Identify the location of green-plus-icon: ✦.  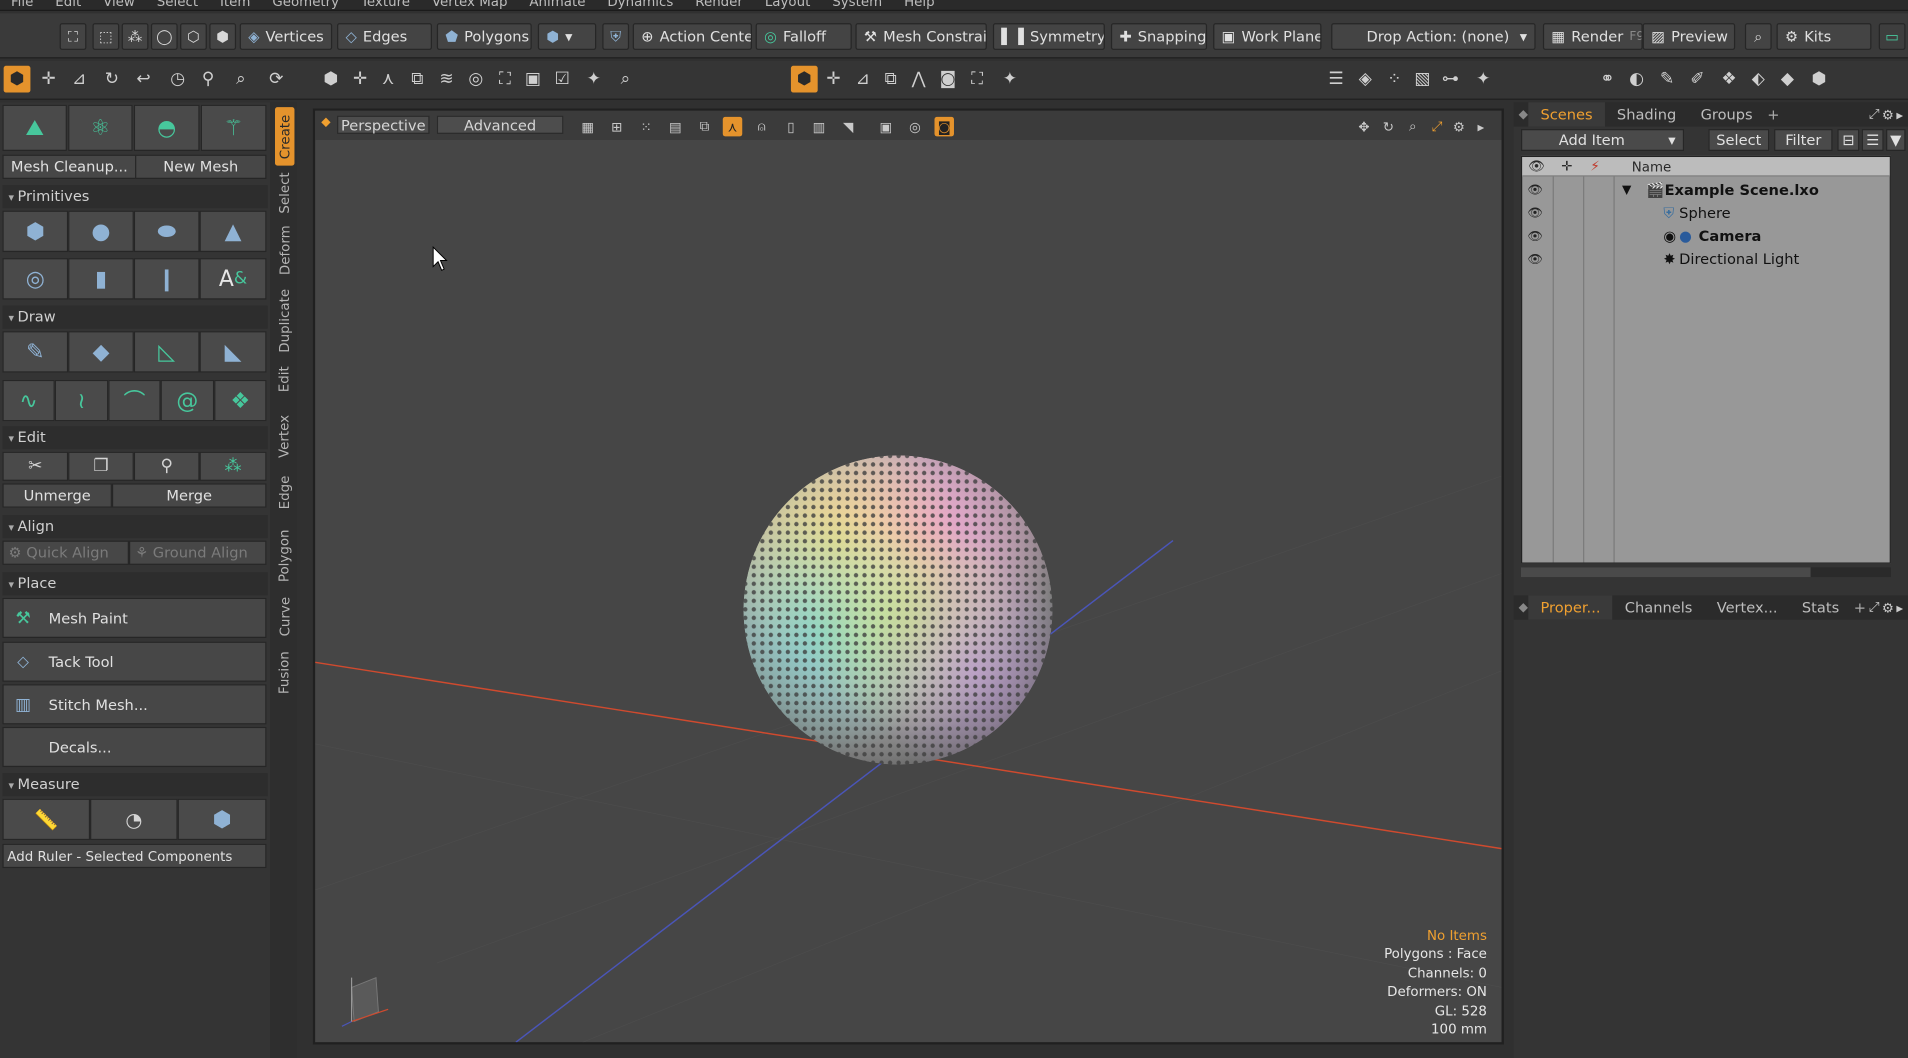
(593, 79).